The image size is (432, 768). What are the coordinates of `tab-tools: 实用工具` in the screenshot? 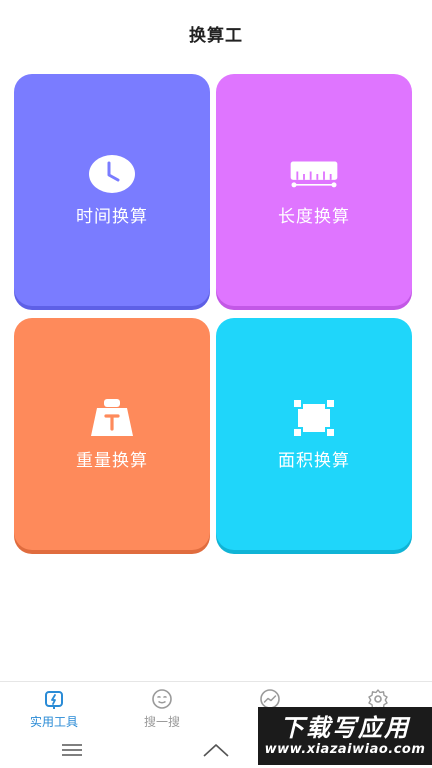 It's located at (54, 707).